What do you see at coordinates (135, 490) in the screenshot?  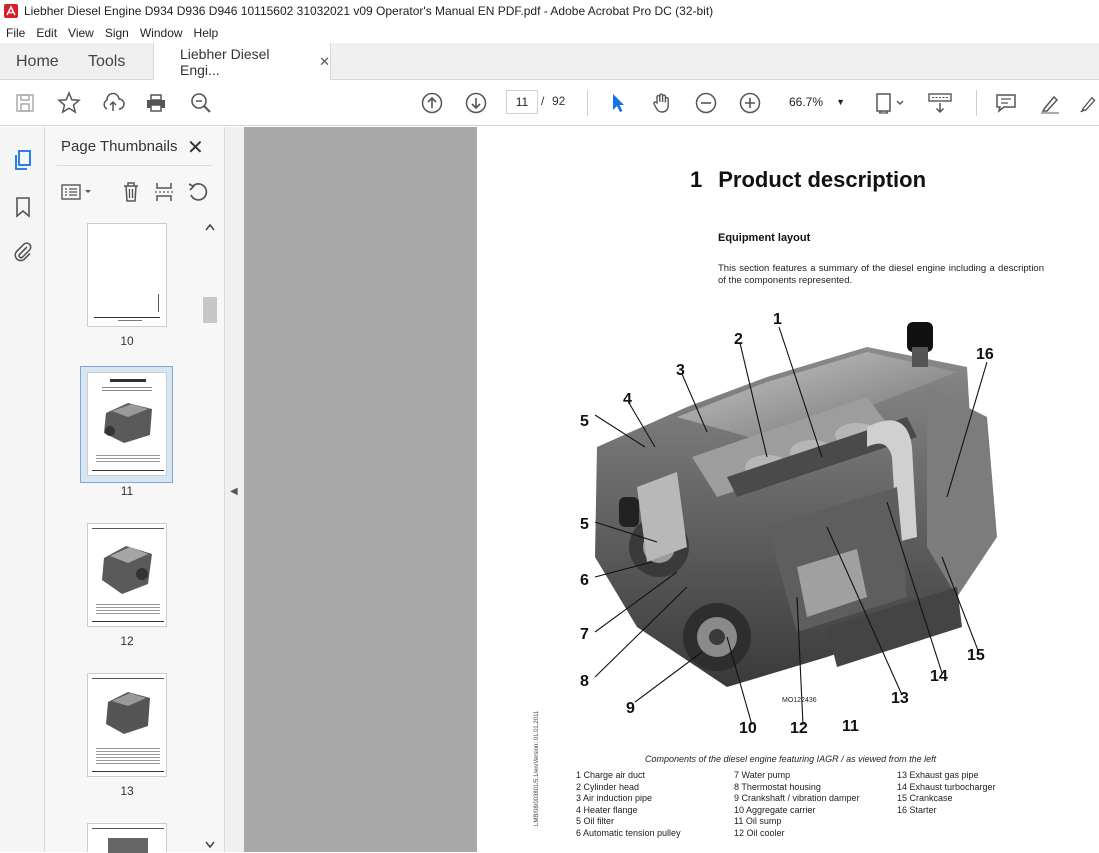 I see `page-thumbnails-panel: Page Thumbnails ✕ 10 11 12 13` at bounding box center [135, 490].